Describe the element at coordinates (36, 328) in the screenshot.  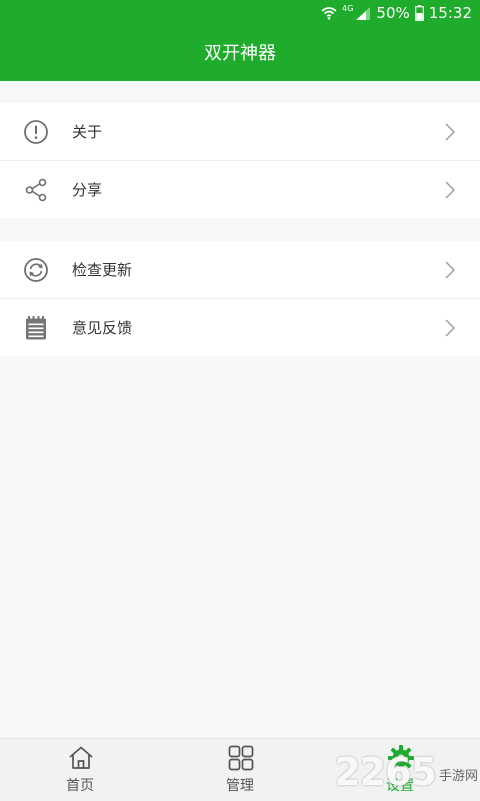
I see `notepad-icon` at that location.